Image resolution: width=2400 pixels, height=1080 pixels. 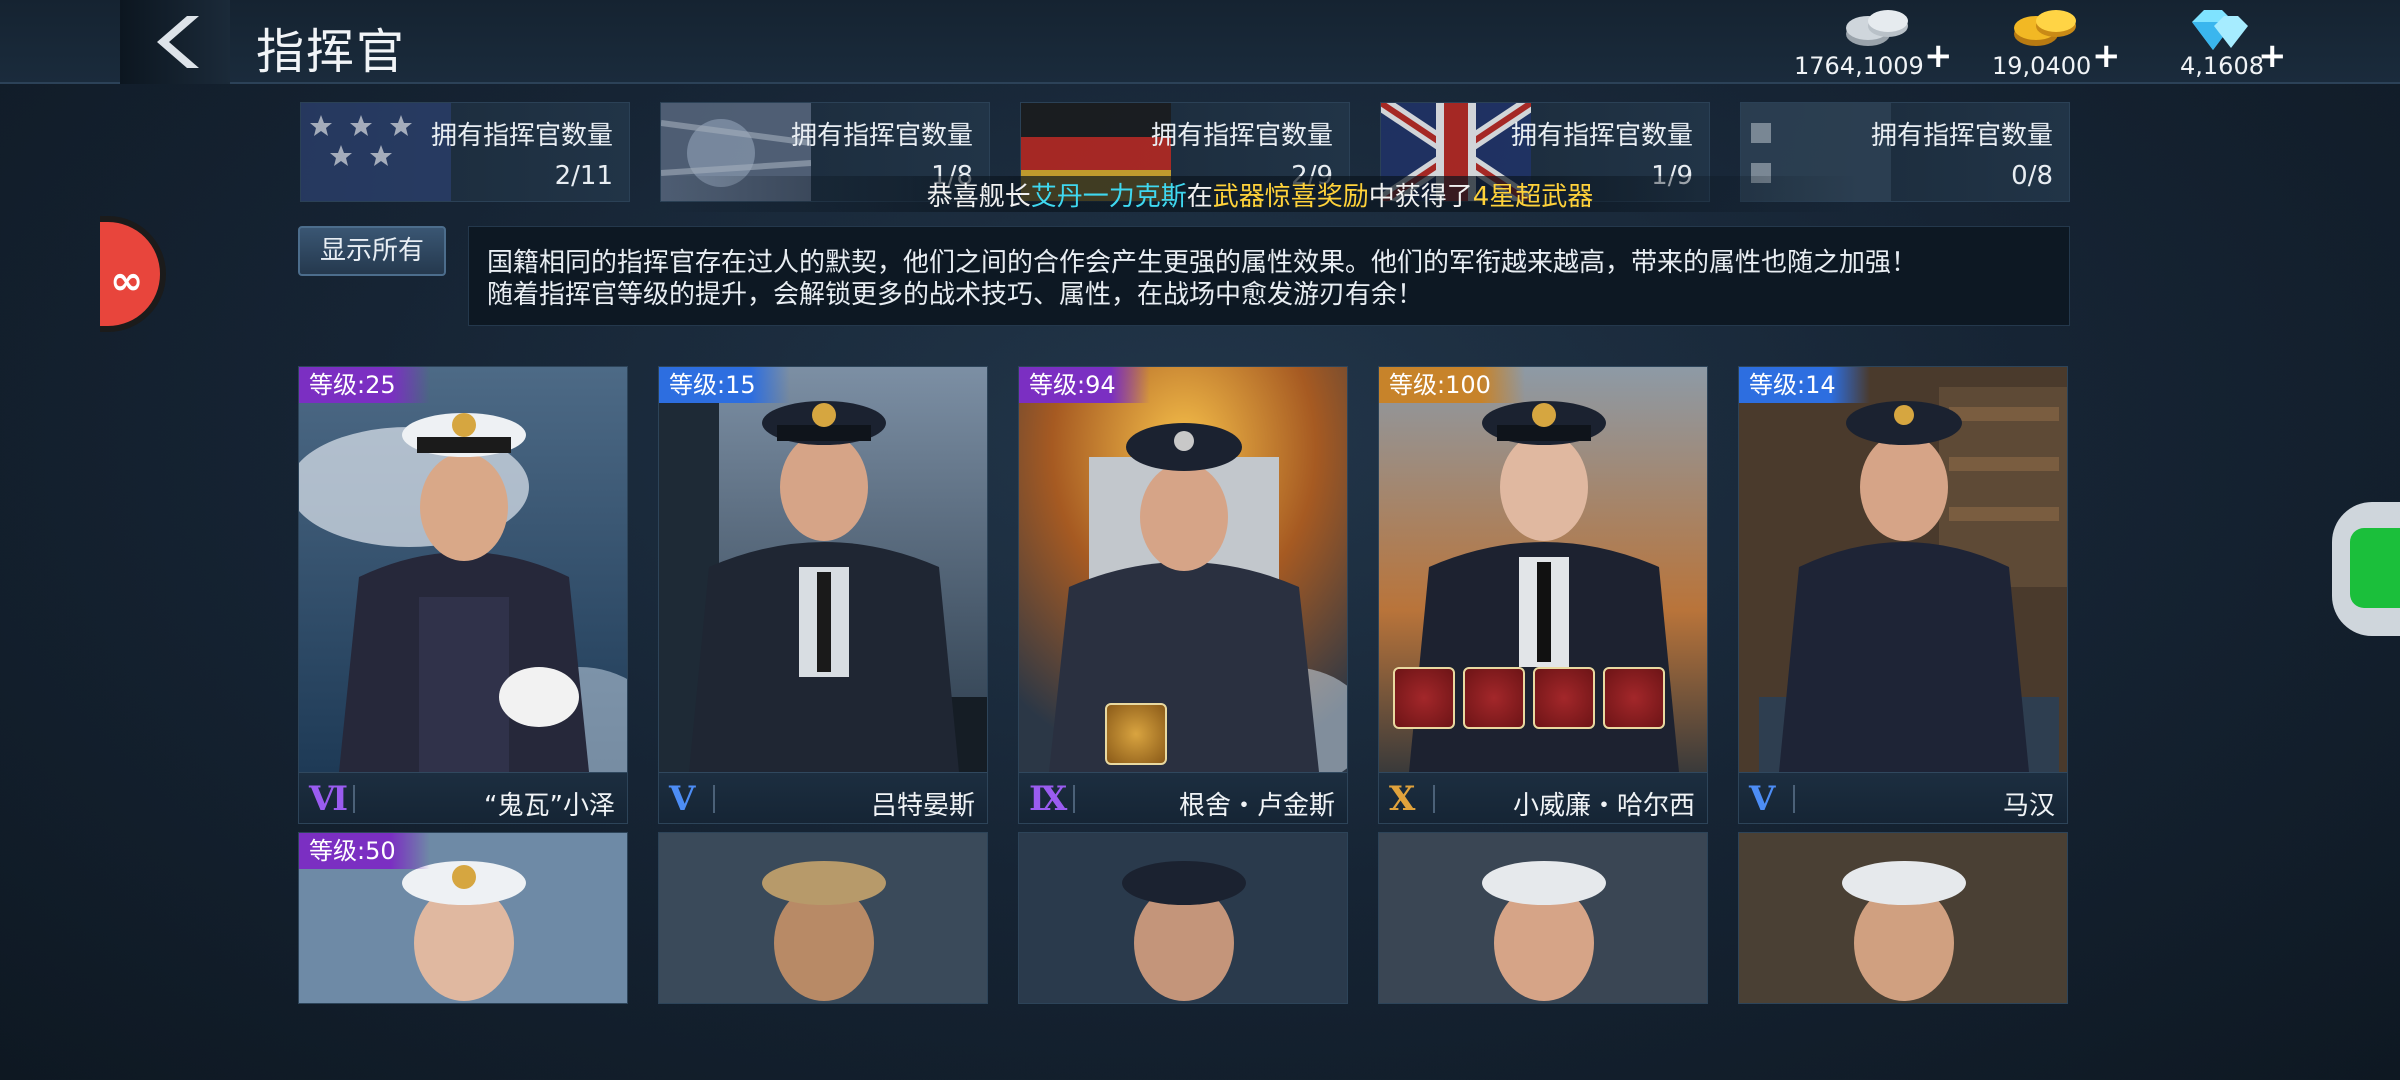 I want to click on diamond-add-icon: +, so click(x=2272, y=56).